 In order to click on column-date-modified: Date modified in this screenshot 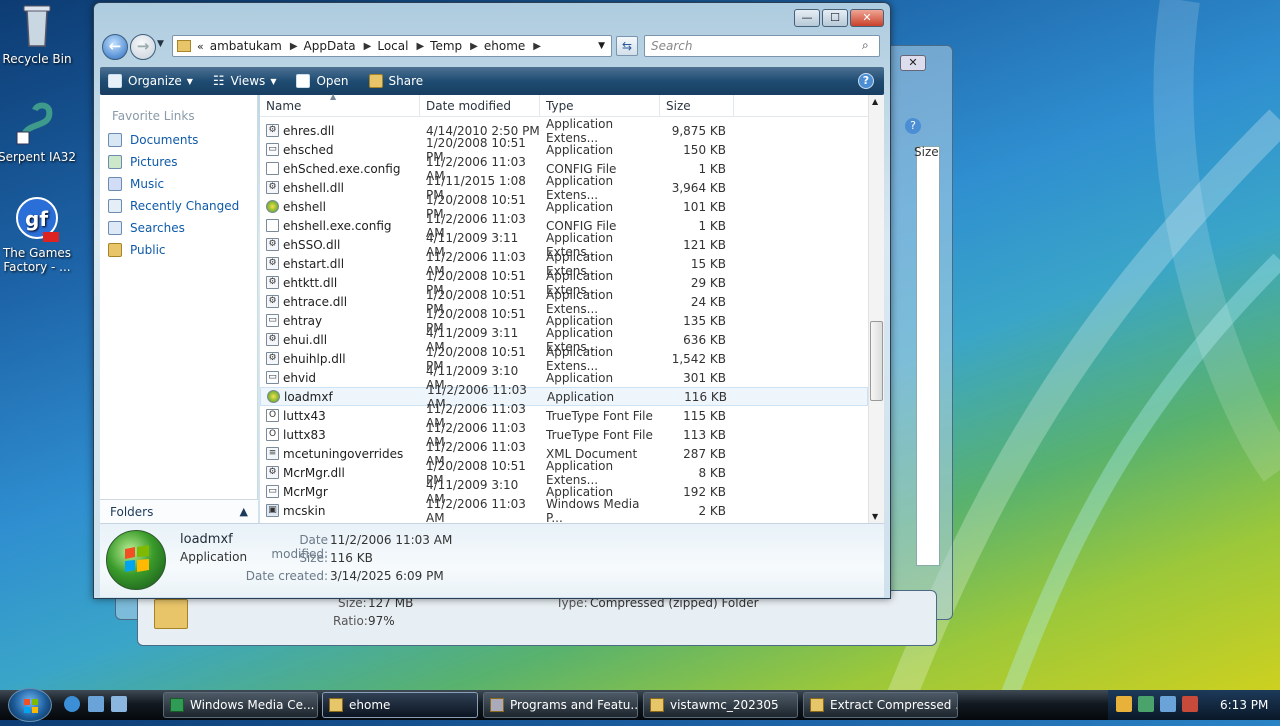, I will do `click(480, 105)`.